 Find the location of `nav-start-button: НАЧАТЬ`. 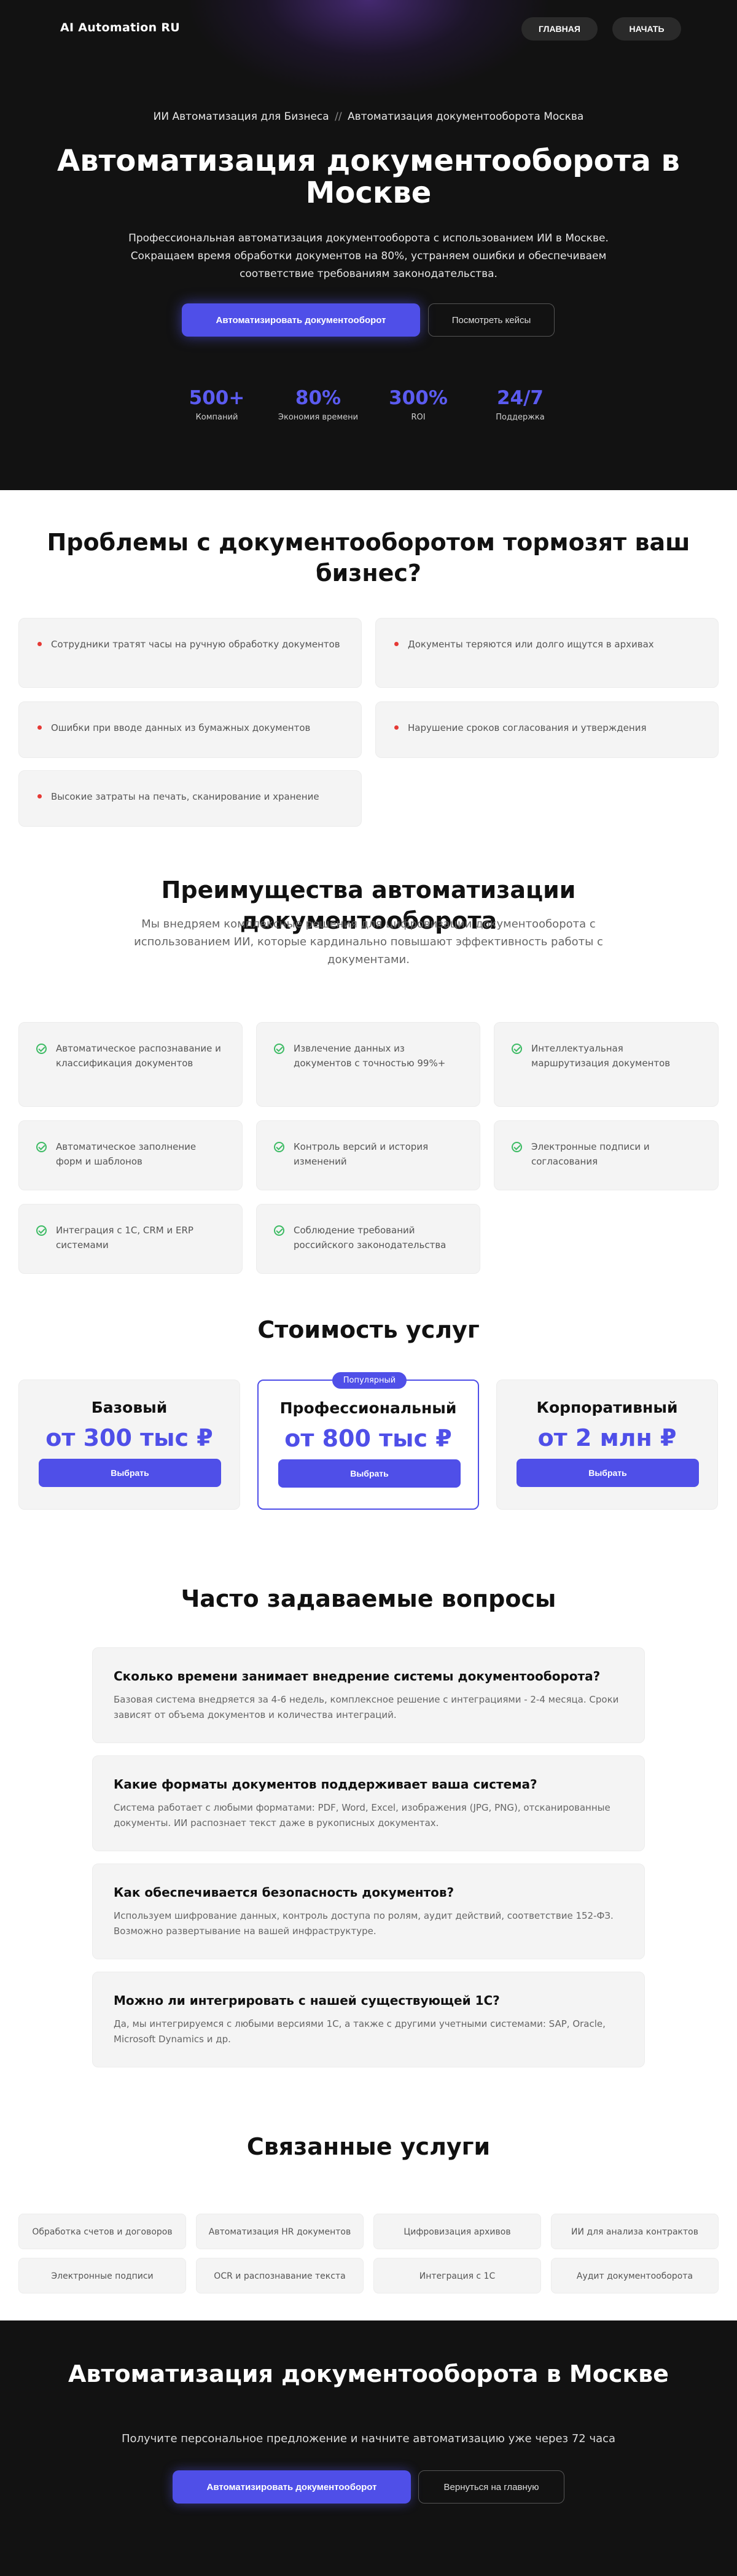

nav-start-button: НАЧАТЬ is located at coordinates (646, 29).